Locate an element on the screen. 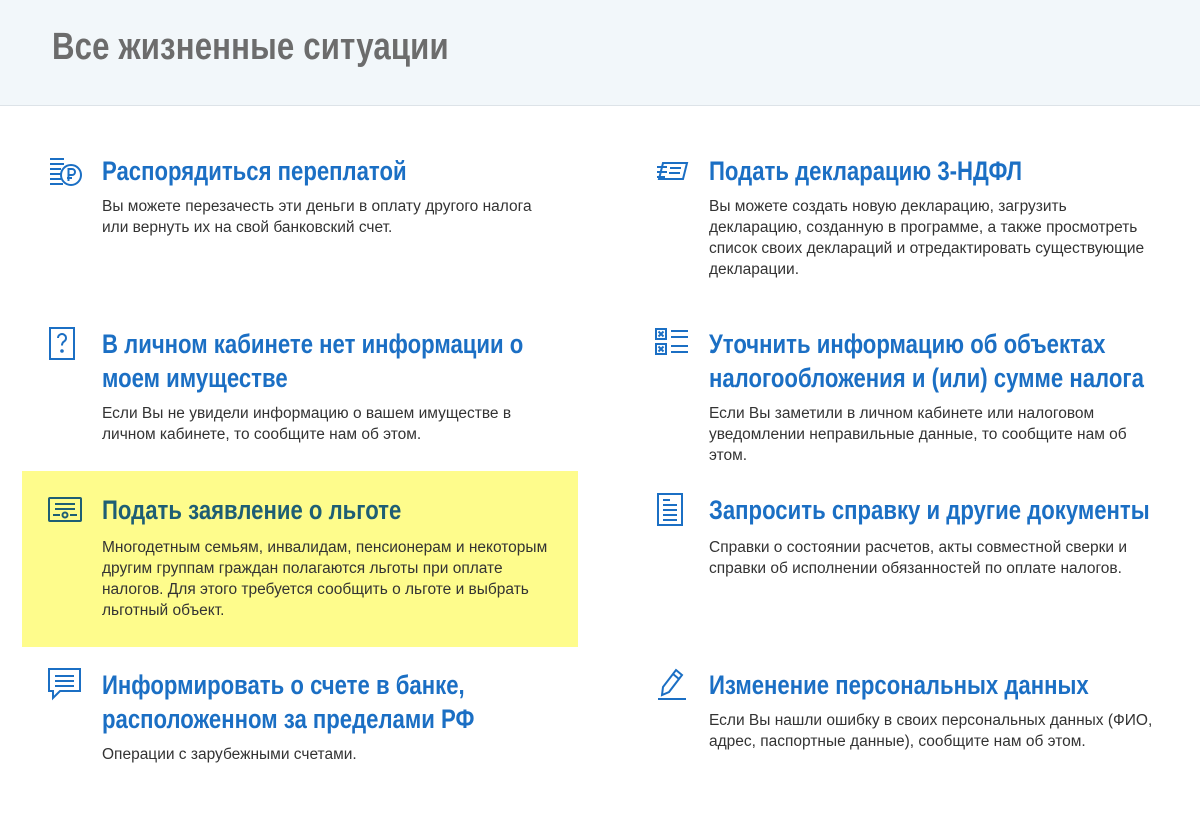  page-title: Все жизненные ситуации is located at coordinates (250, 47).